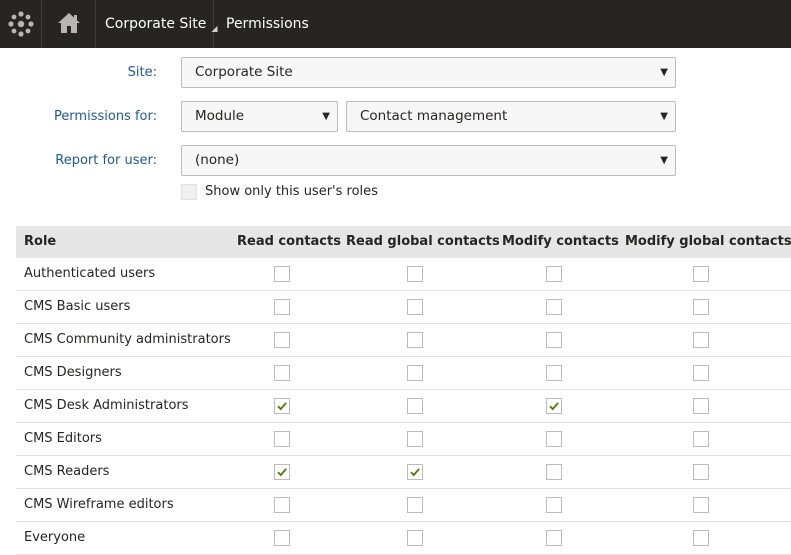  I want to click on table-row: CMS Wireframe editors, so click(403, 505).